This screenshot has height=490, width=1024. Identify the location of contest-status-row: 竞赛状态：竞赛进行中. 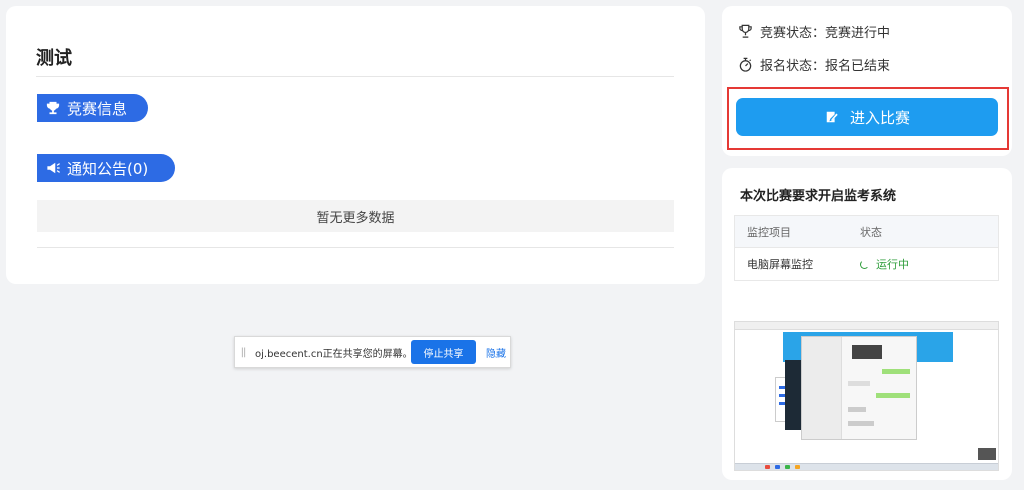
(813, 31).